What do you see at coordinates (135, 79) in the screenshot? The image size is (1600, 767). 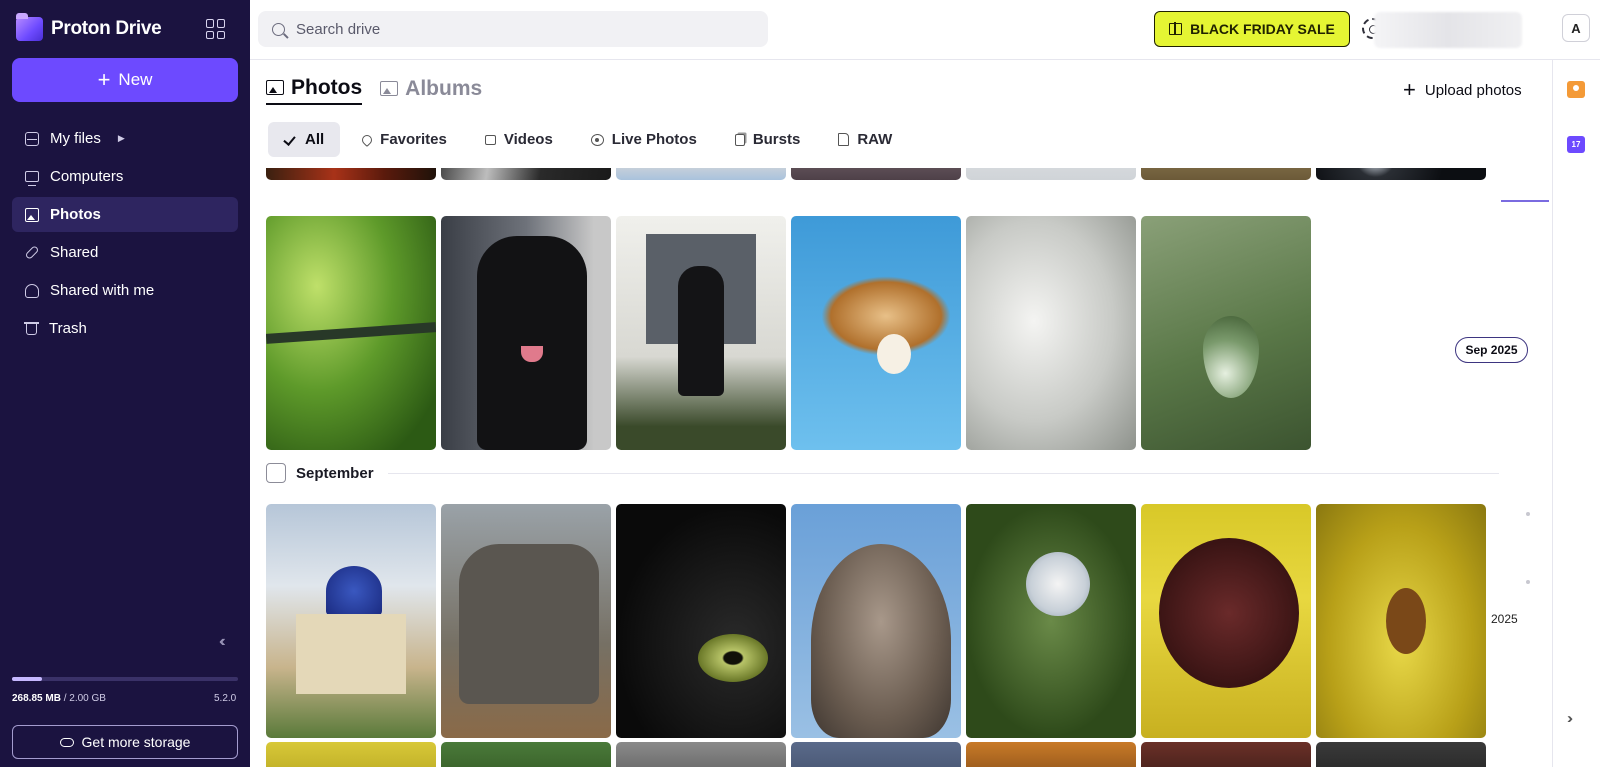 I see `new-button-label: New` at bounding box center [135, 79].